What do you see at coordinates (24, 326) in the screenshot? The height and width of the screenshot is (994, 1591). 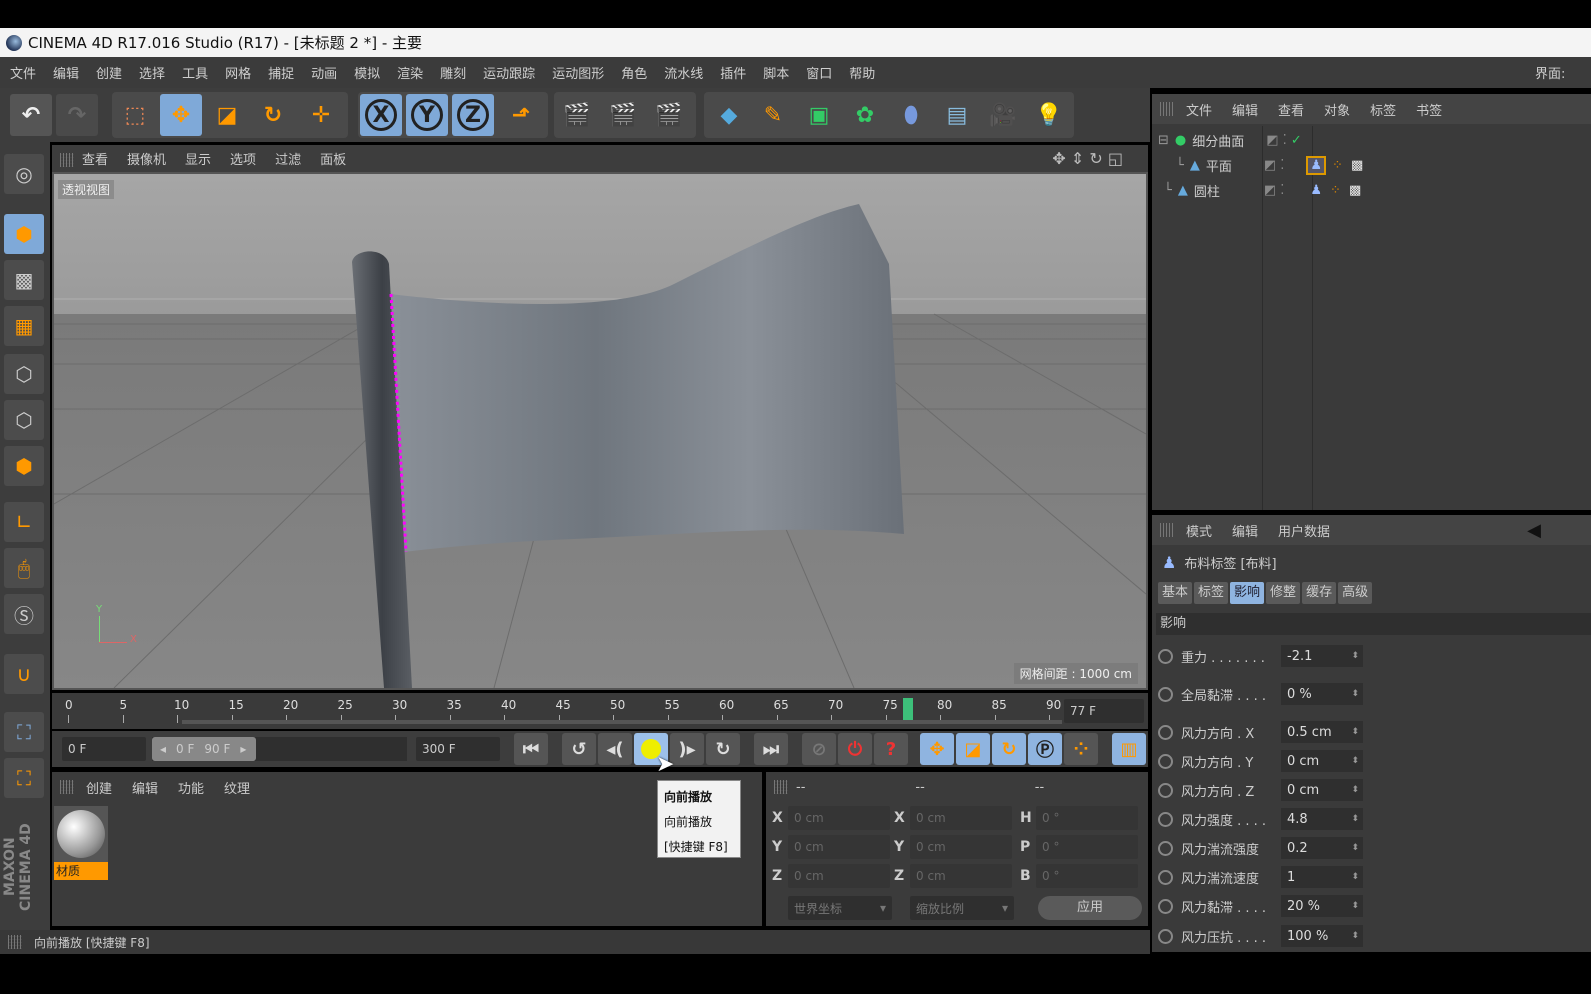 I see `workplane-icon: ▦` at bounding box center [24, 326].